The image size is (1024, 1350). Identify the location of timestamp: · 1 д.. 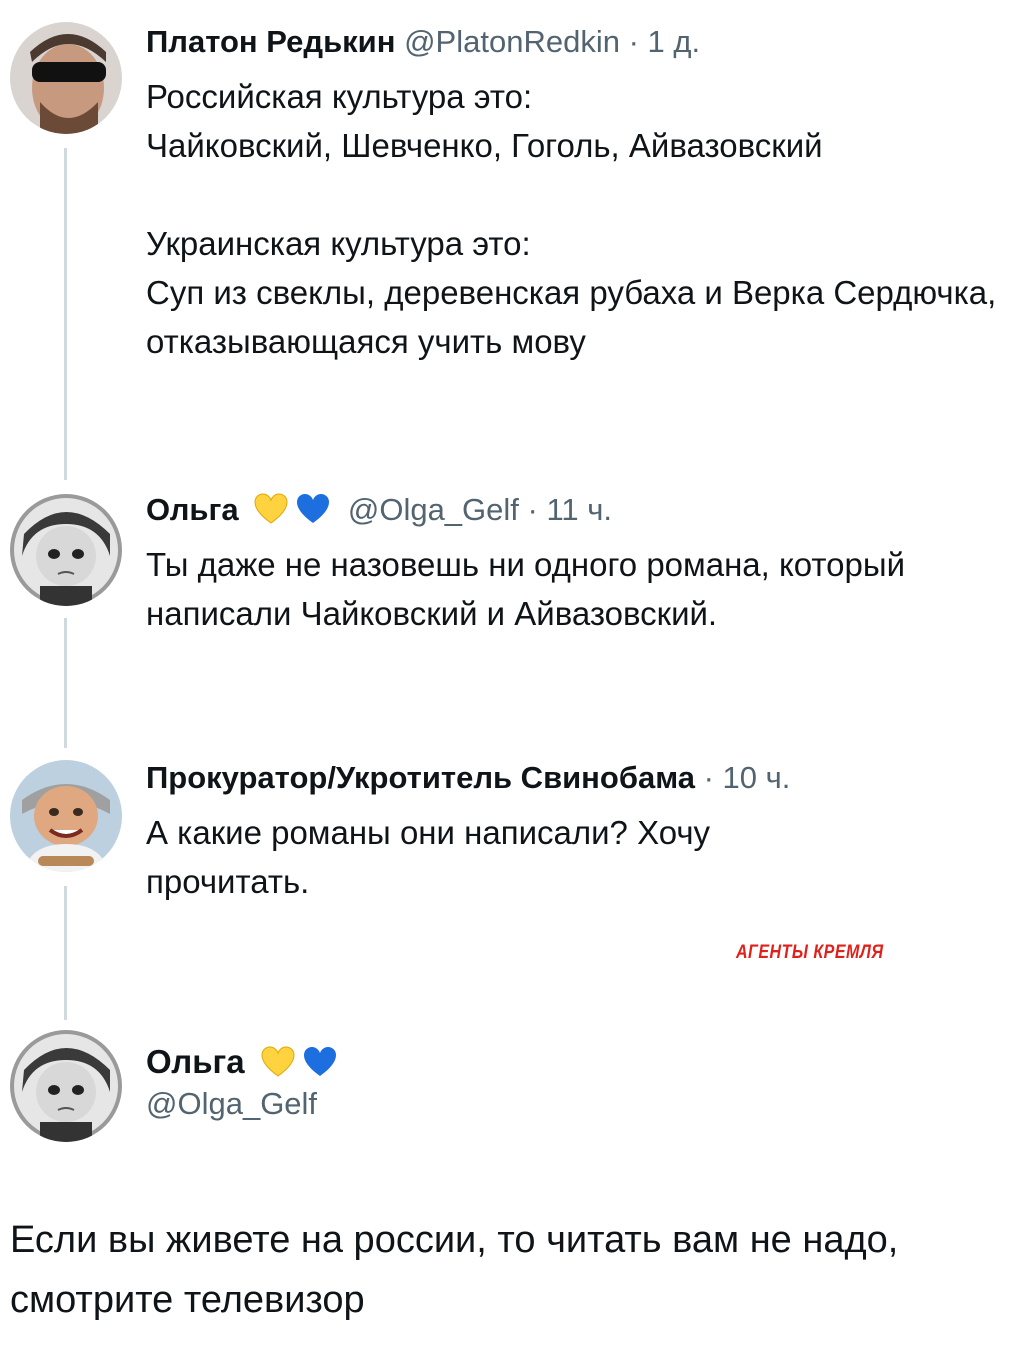
(665, 41).